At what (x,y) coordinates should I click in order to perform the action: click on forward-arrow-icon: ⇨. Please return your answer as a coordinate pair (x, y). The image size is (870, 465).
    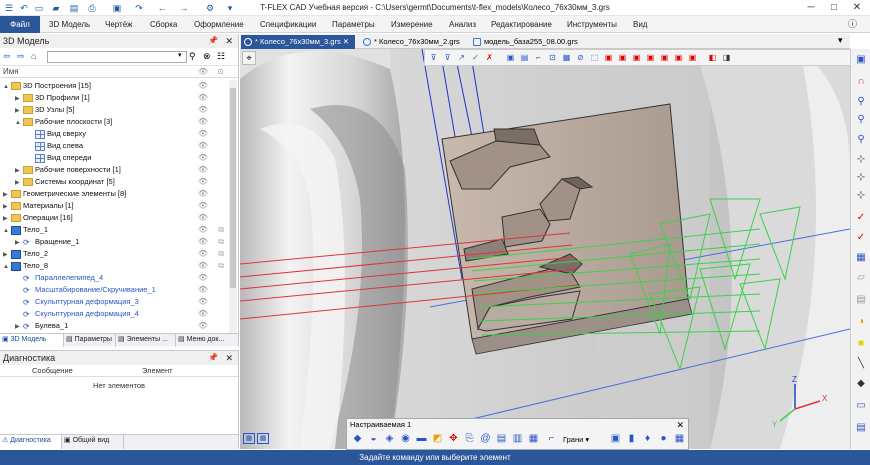
    Looking at the image, I should click on (21, 56).